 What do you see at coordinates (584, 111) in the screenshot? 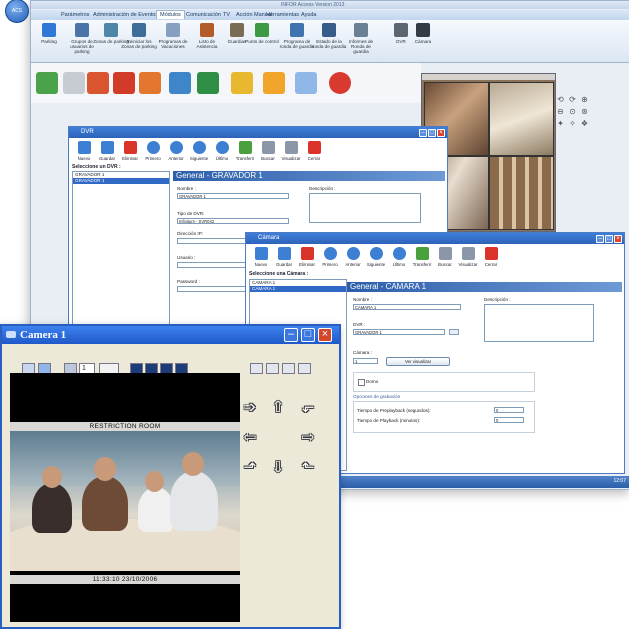
I see `focus-icon: ⊛` at bounding box center [584, 111].